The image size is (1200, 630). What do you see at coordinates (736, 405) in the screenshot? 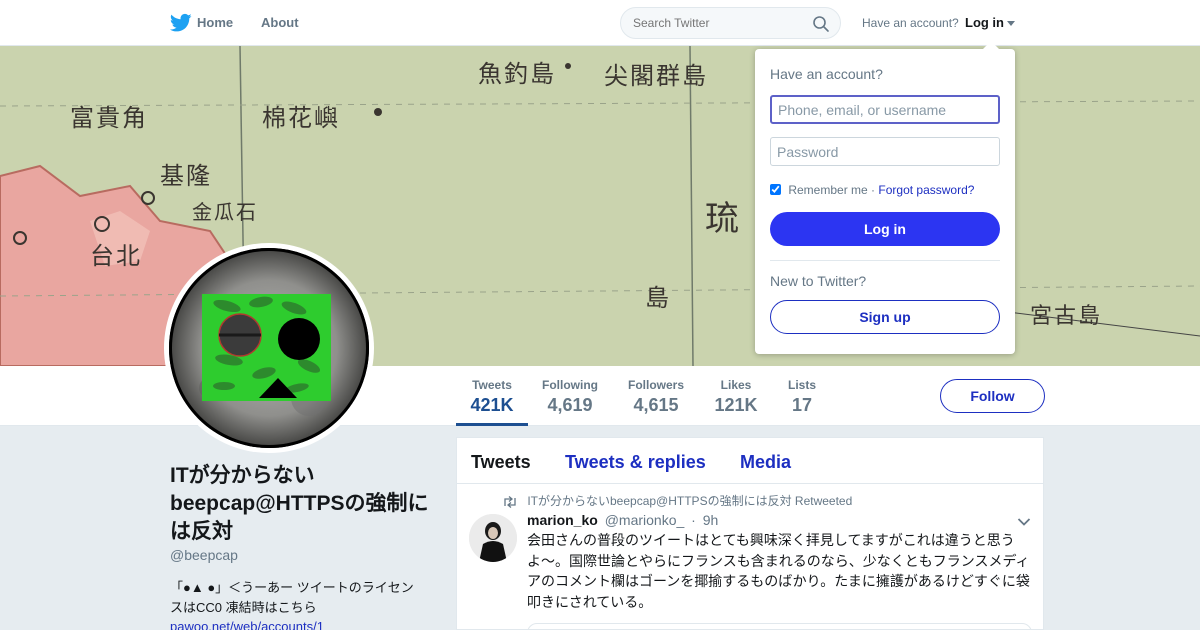
I see `stat-value: 121K` at bounding box center [736, 405].